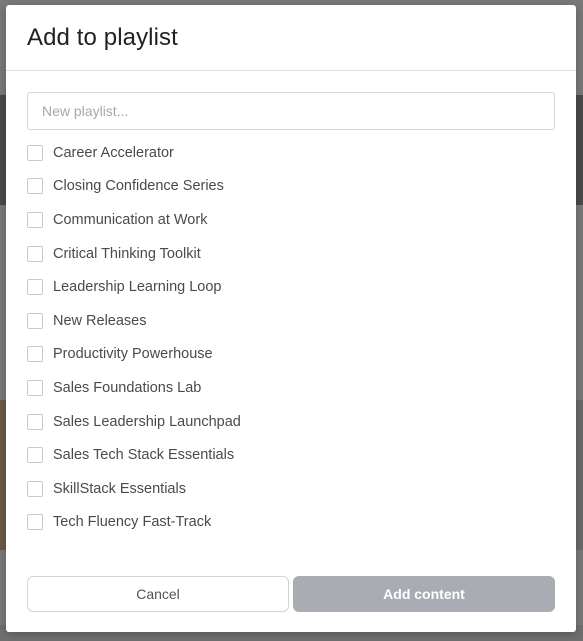 This screenshot has width=583, height=641. I want to click on playlist-label: Sales Tech Stack Essentials, so click(144, 455).